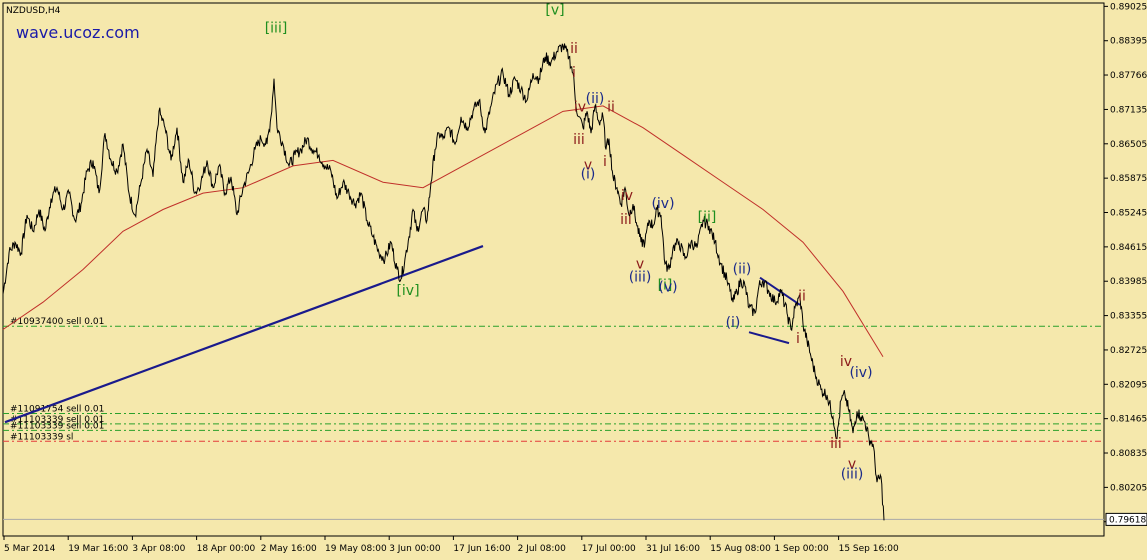 Image resolution: width=1147 pixels, height=560 pixels. I want to click on wave-label-18: iii, so click(836, 444).